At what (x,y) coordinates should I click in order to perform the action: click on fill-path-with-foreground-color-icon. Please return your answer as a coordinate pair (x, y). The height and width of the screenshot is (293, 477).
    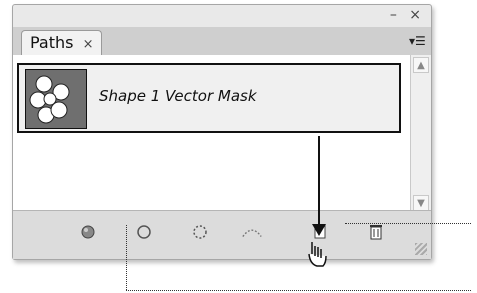
    Looking at the image, I should click on (88, 232).